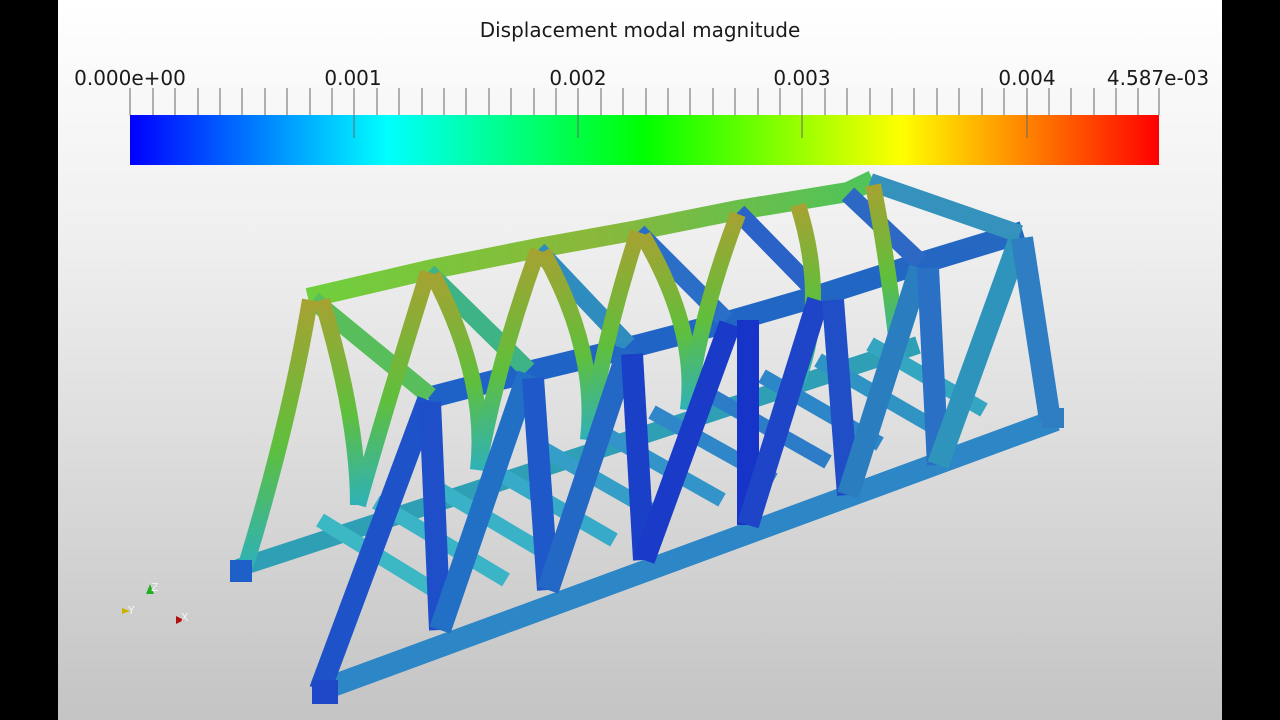 This screenshot has width=1280, height=720. What do you see at coordinates (185, 617) in the screenshot?
I see `axis-x-label: X` at bounding box center [185, 617].